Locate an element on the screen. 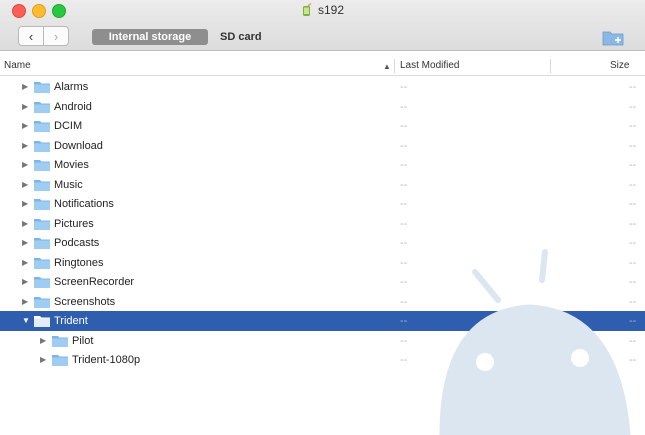 The height and width of the screenshot is (435, 645). column-last-modified: Last Modified is located at coordinates (429, 65).